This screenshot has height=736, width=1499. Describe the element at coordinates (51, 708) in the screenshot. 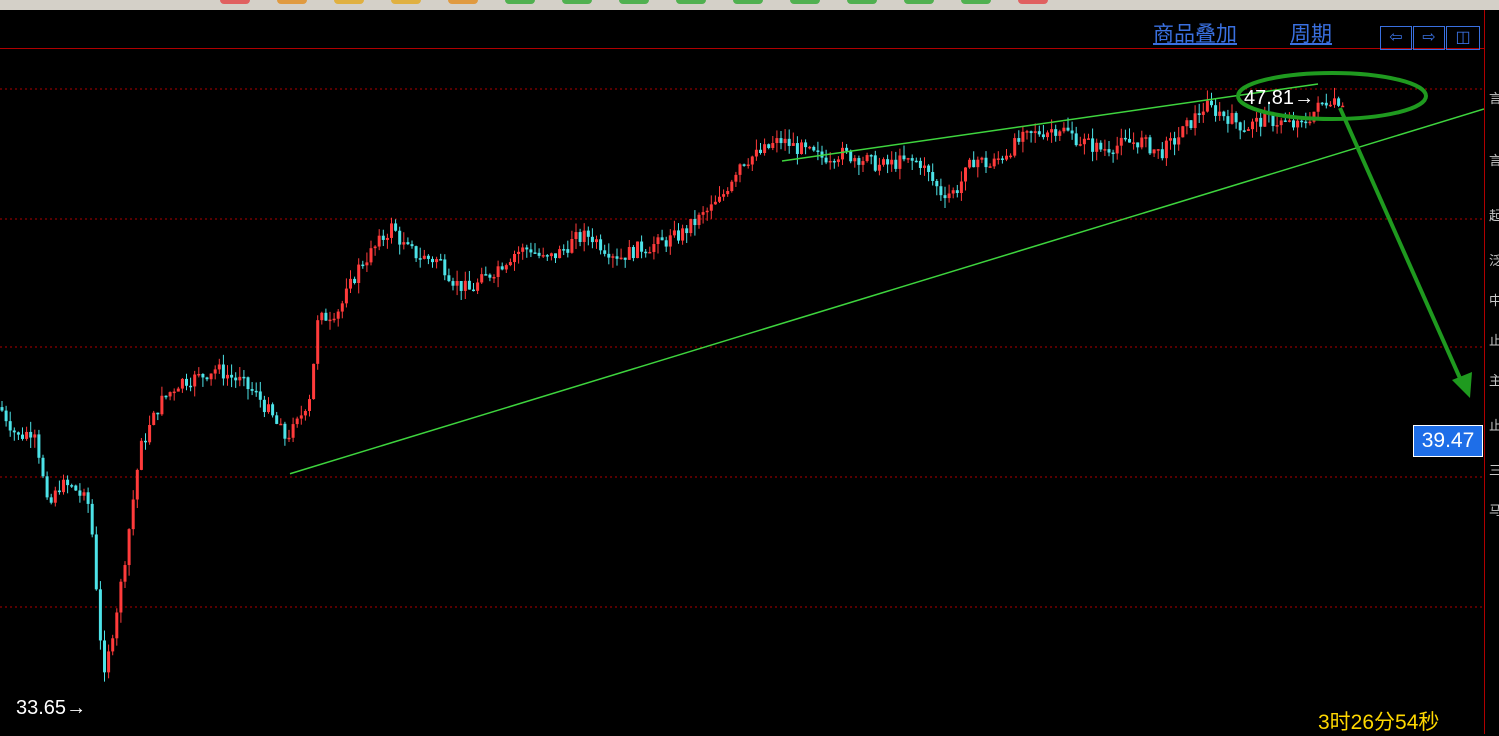

I see `low-price-label: 33.65→` at that location.